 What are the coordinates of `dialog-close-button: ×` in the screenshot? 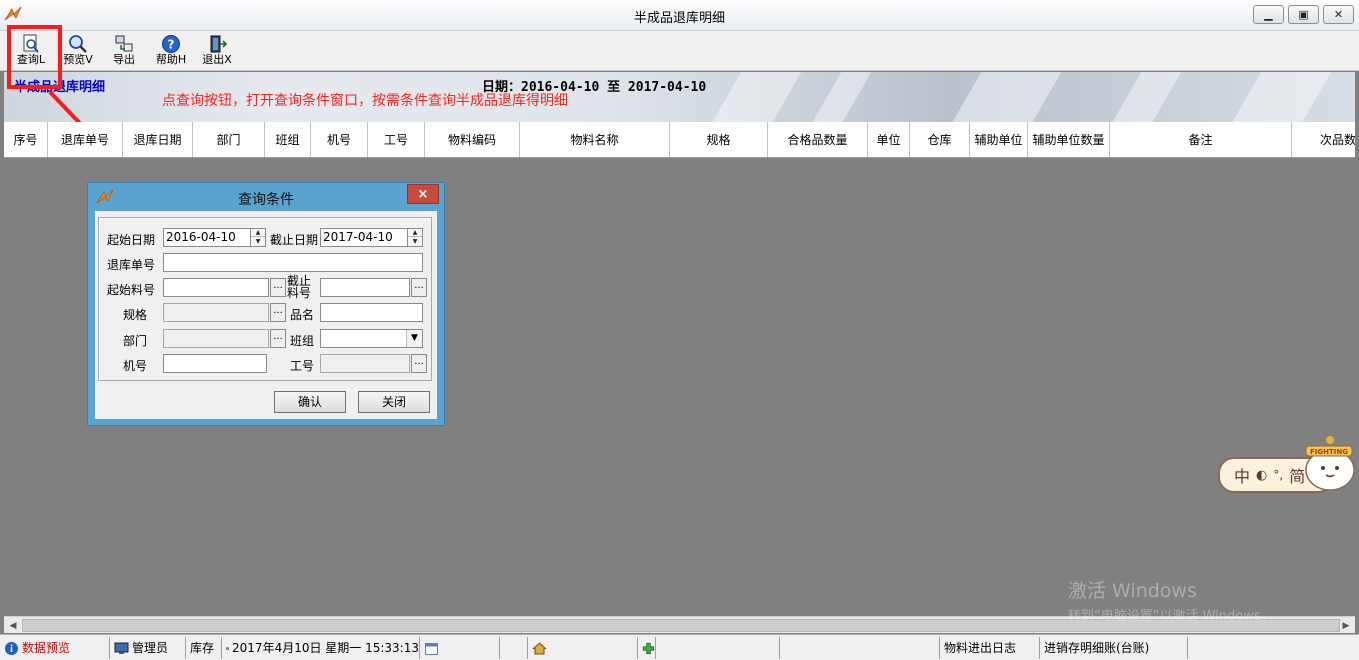 It's located at (423, 194).